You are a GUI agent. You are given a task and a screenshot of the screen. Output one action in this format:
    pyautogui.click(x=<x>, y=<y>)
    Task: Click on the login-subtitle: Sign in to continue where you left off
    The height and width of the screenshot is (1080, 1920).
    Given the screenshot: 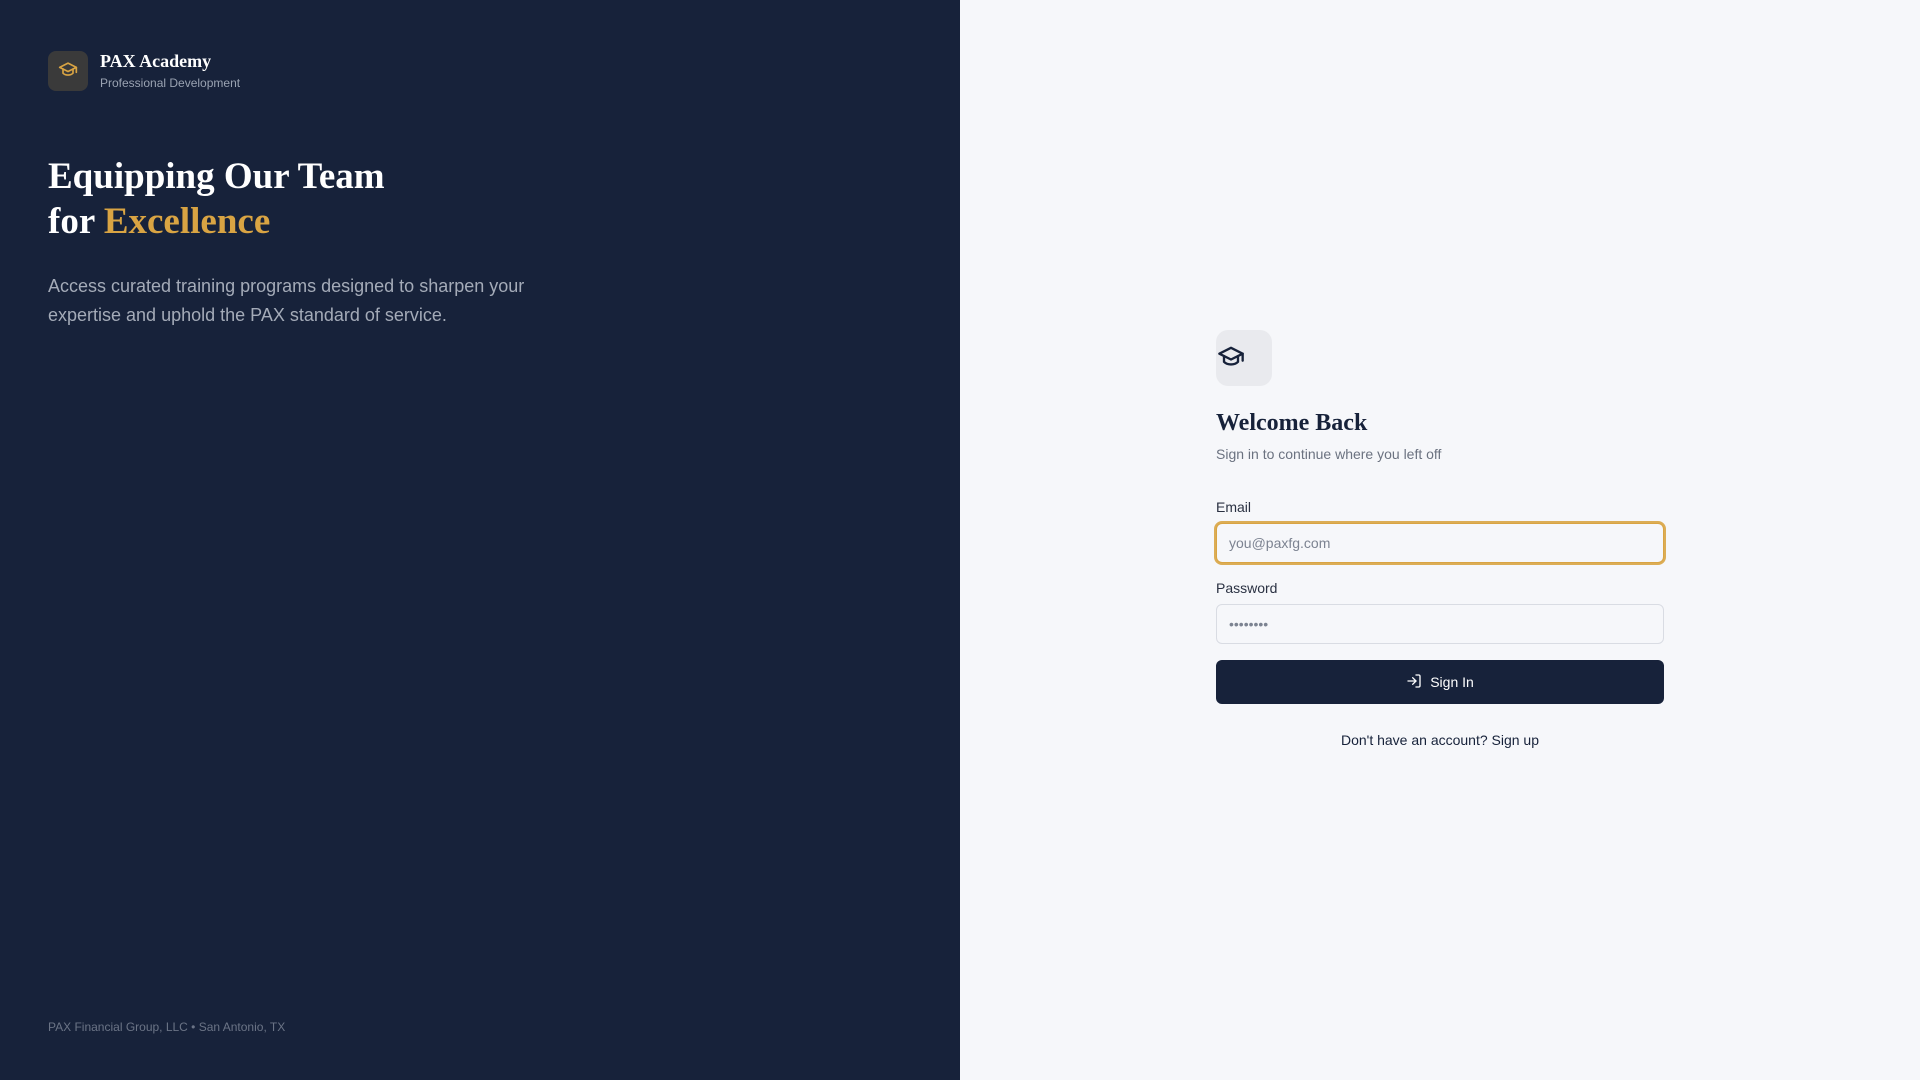 What is the action you would take?
    pyautogui.click(x=1329, y=454)
    